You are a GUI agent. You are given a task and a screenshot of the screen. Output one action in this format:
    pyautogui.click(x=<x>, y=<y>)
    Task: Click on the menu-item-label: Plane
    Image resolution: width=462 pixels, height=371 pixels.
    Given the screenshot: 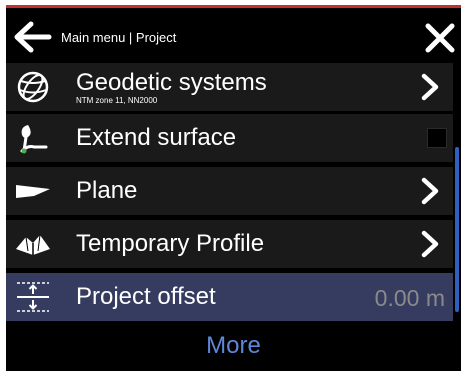 What is the action you would take?
    pyautogui.click(x=107, y=190)
    